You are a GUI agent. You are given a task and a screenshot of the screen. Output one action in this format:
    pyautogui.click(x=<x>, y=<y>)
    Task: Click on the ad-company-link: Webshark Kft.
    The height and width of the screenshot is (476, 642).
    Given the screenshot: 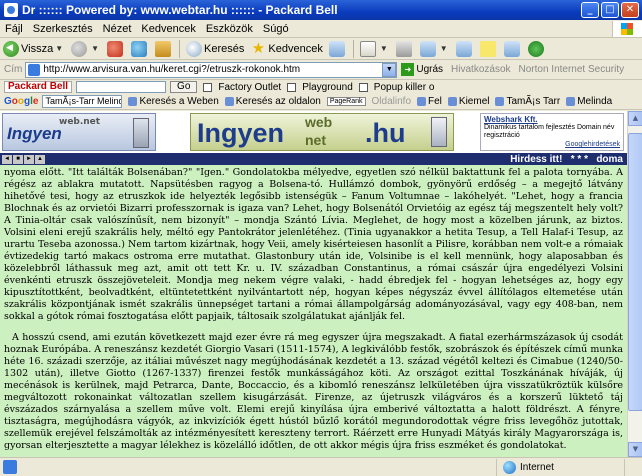 What is the action you would take?
    pyautogui.click(x=552, y=120)
    